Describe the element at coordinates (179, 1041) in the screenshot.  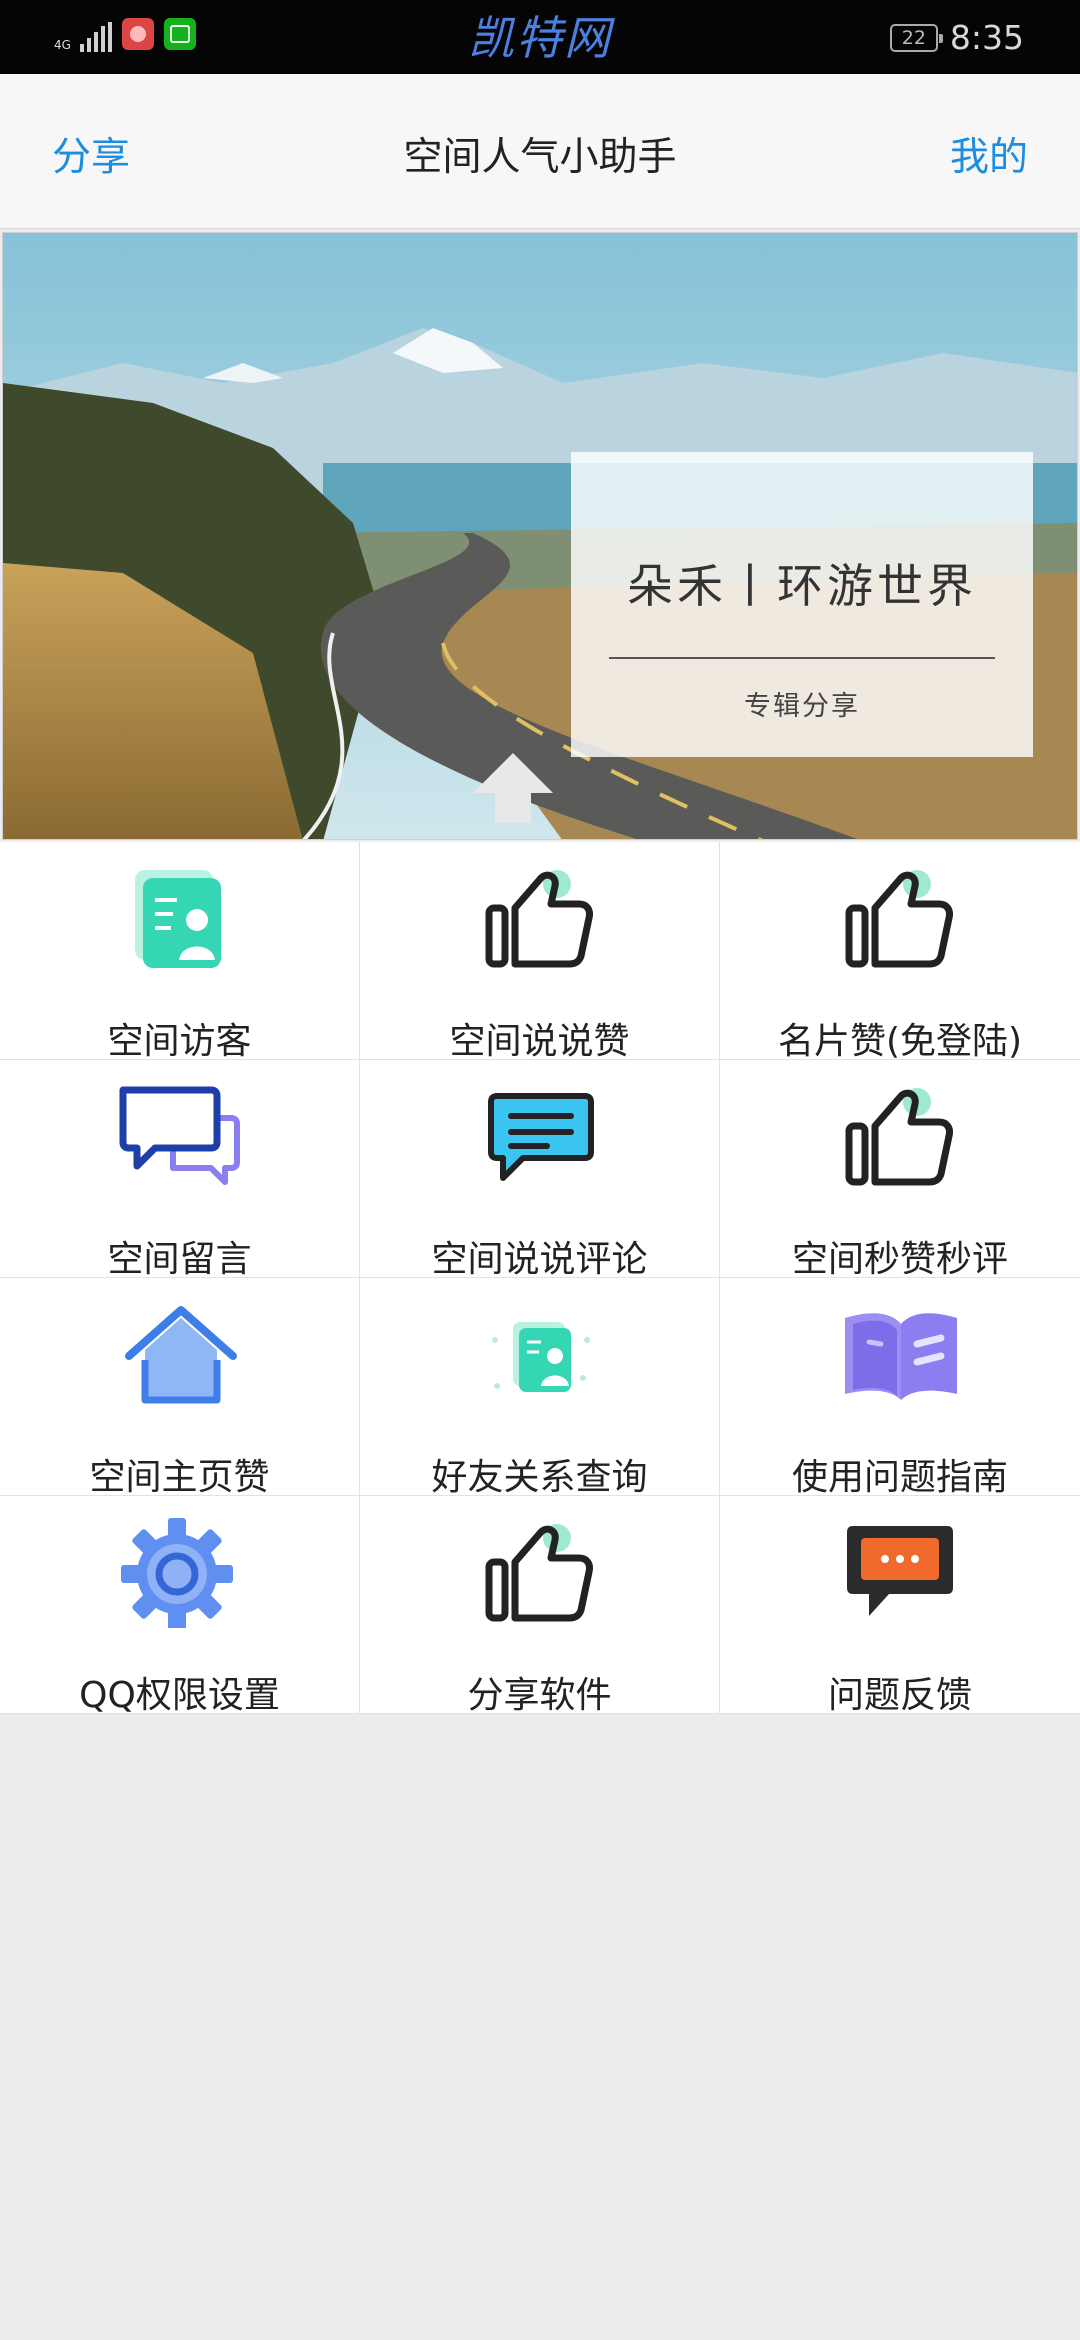
I see `menu-item-label: 空间访客` at that location.